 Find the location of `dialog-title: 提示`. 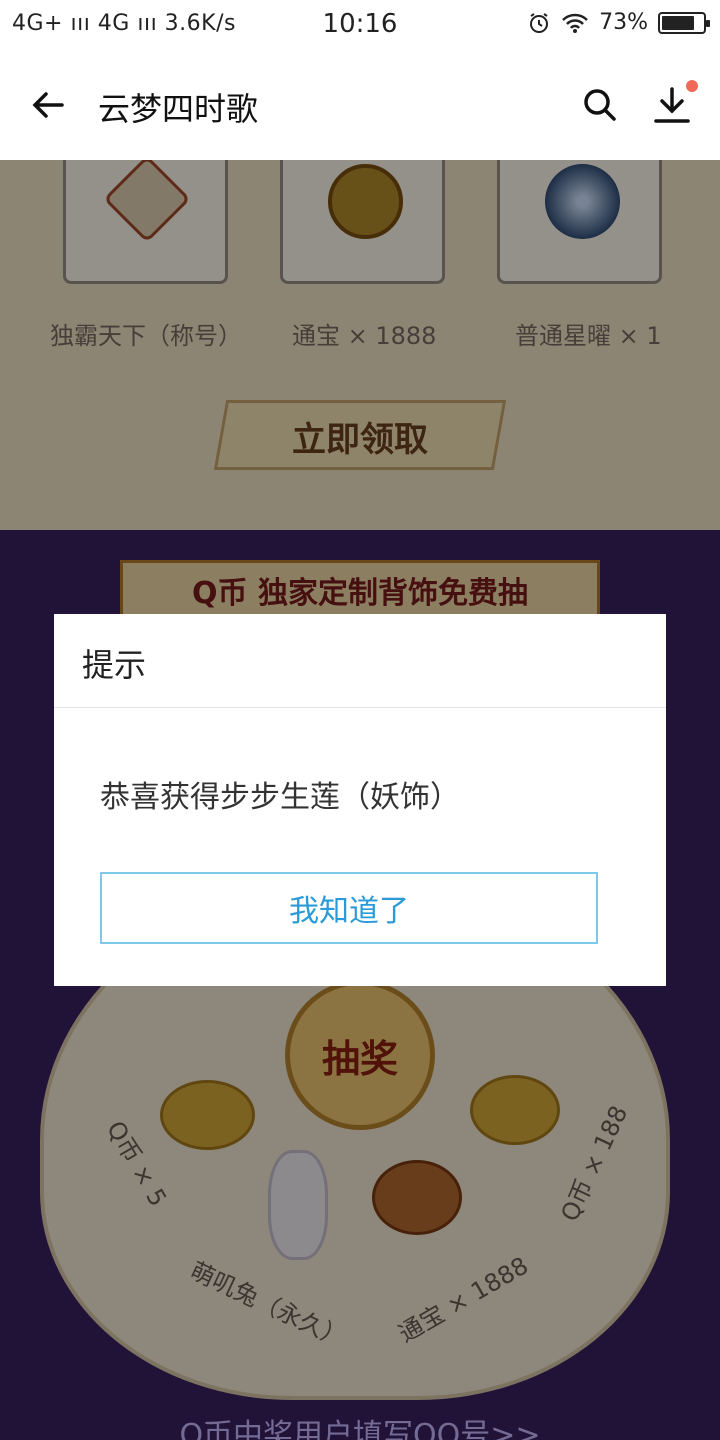

dialog-title: 提示 is located at coordinates (114, 665).